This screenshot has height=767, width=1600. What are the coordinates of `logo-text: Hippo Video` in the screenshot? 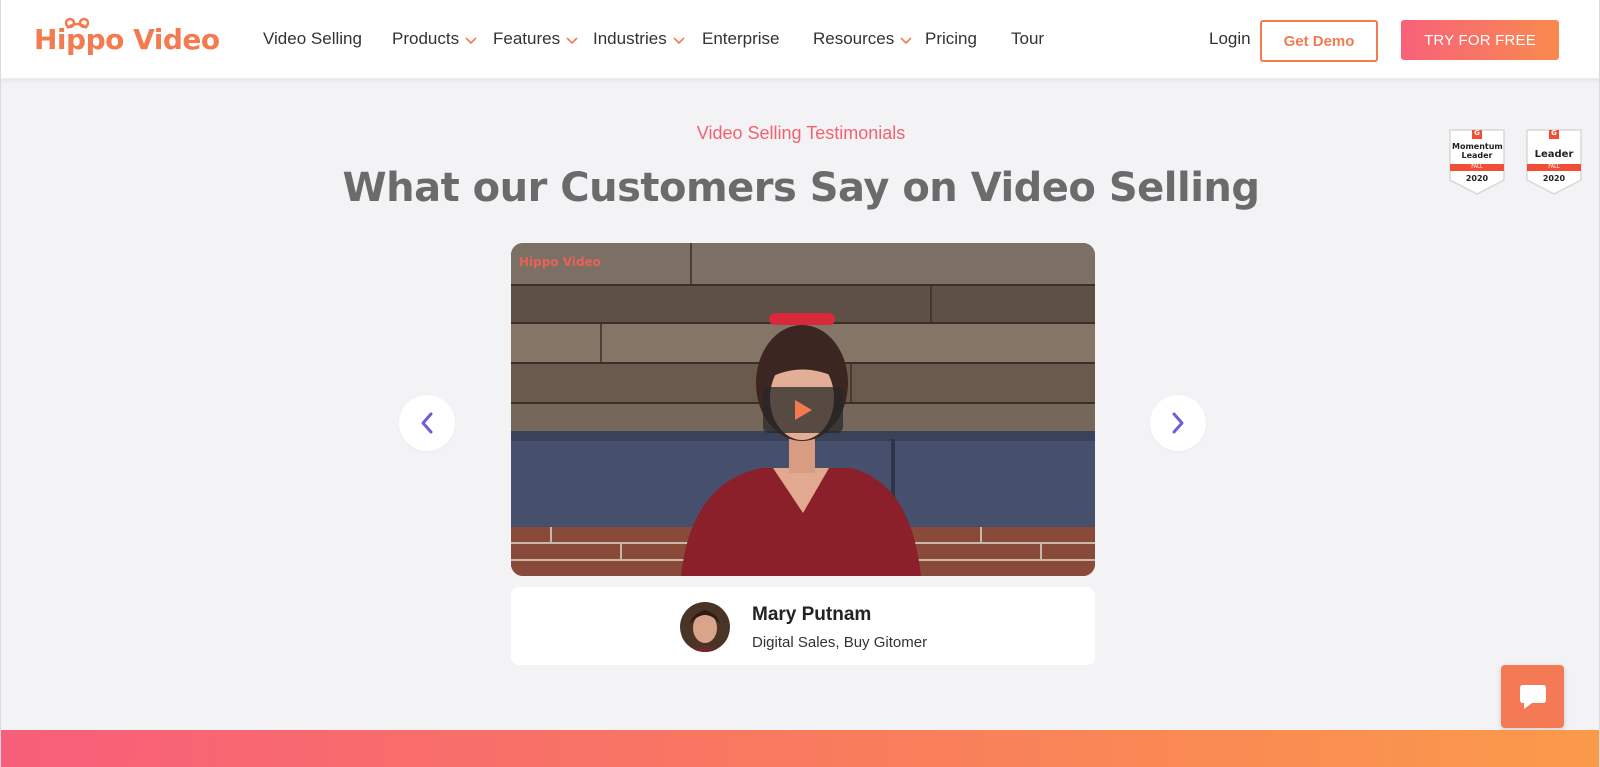 It's located at (127, 39).